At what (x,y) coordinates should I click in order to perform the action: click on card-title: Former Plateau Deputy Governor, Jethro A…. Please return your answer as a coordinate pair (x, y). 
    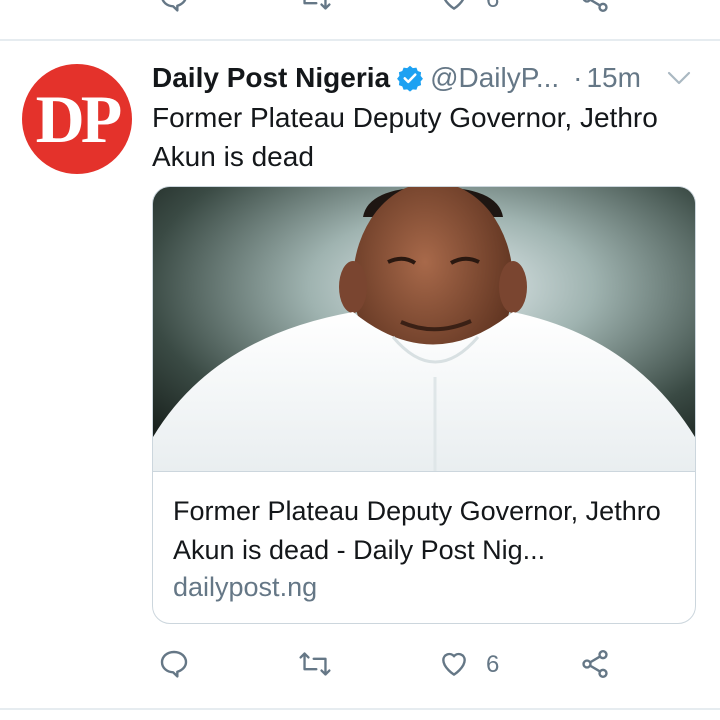
    Looking at the image, I should click on (417, 530).